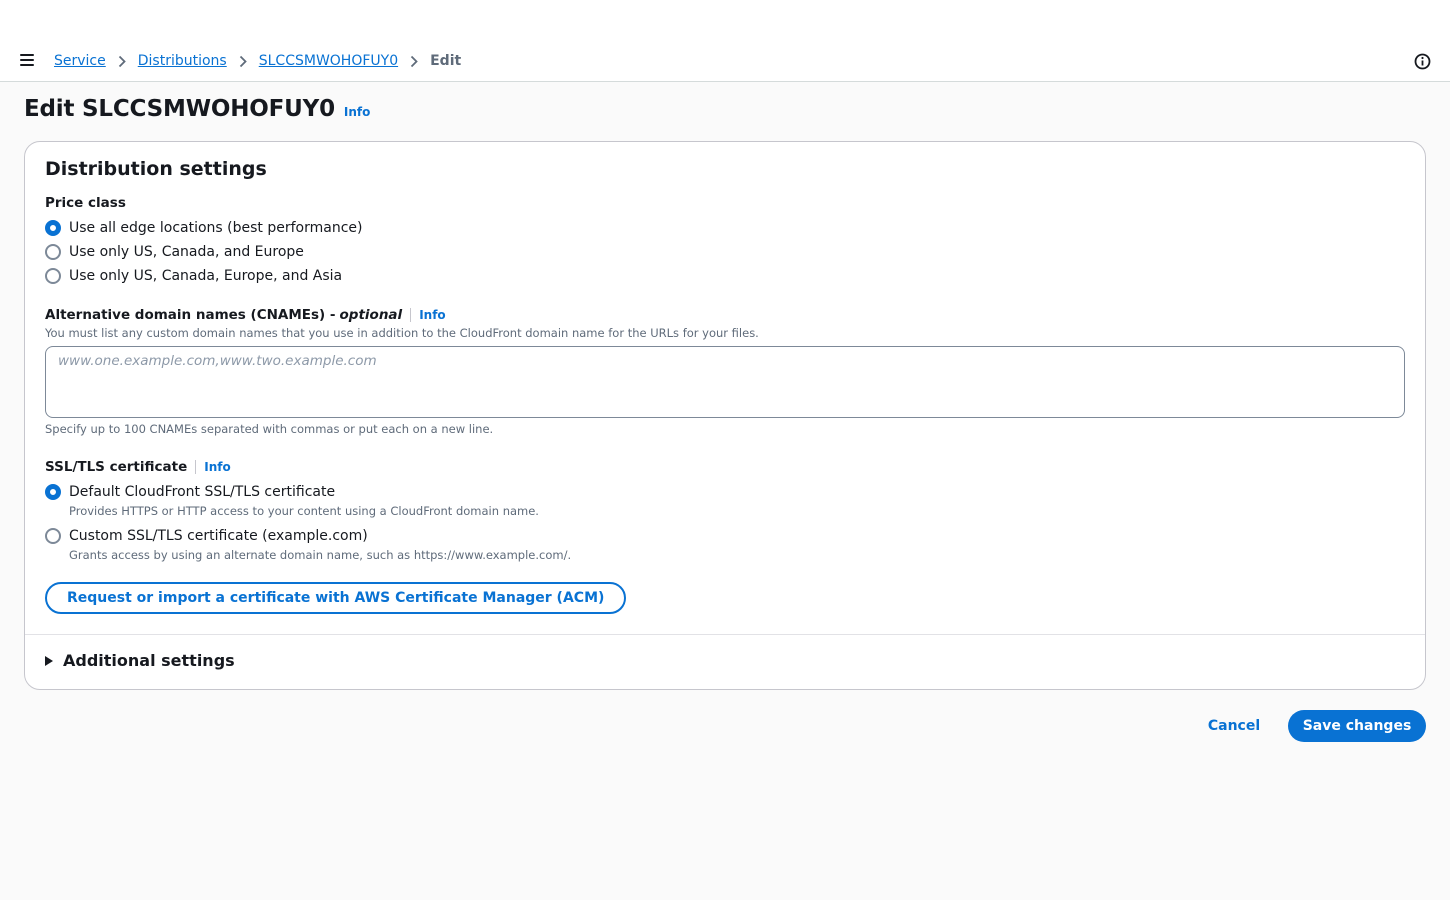  I want to click on breadcrumb-current: Edit, so click(446, 61).